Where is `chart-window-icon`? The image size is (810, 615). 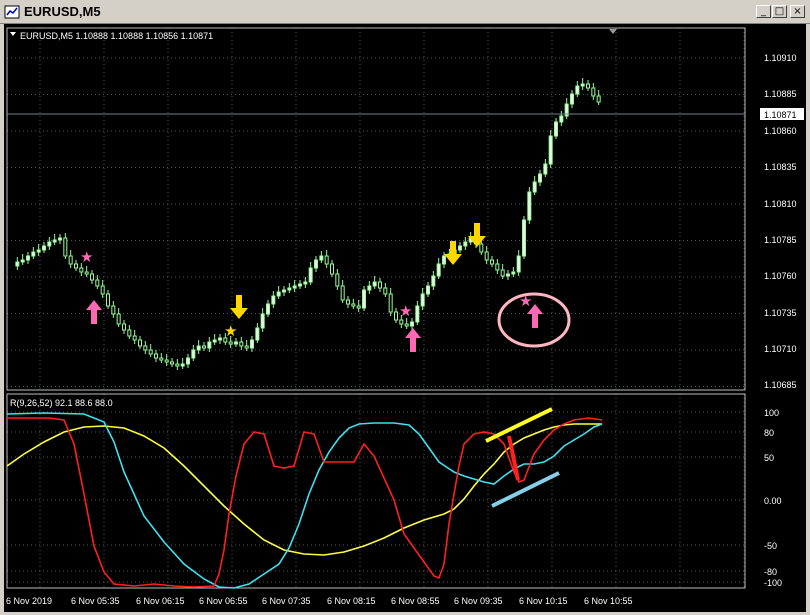
chart-window-icon is located at coordinates (12, 12).